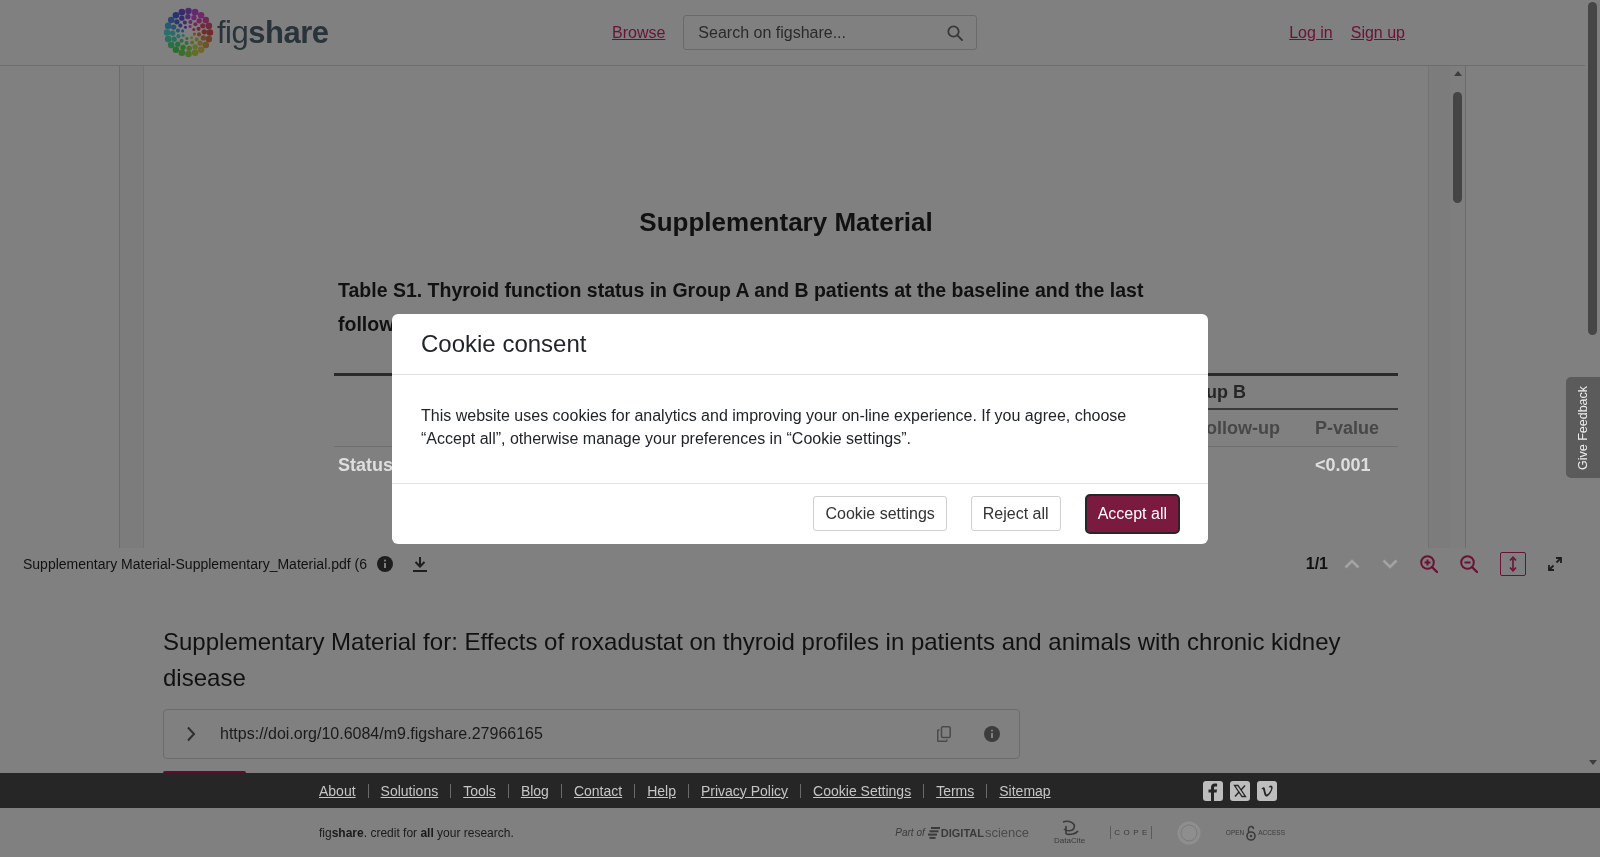 The height and width of the screenshot is (857, 1600). What do you see at coordinates (1457, 73) in the screenshot?
I see `scroll-up-icon` at bounding box center [1457, 73].